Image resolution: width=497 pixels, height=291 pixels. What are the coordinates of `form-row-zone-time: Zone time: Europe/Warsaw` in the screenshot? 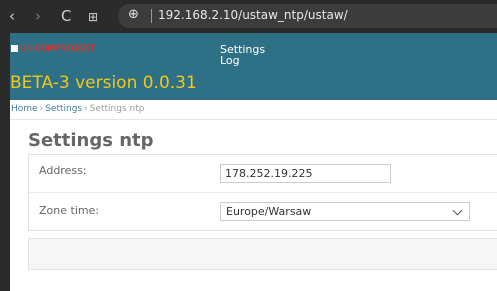 It's located at (263, 212).